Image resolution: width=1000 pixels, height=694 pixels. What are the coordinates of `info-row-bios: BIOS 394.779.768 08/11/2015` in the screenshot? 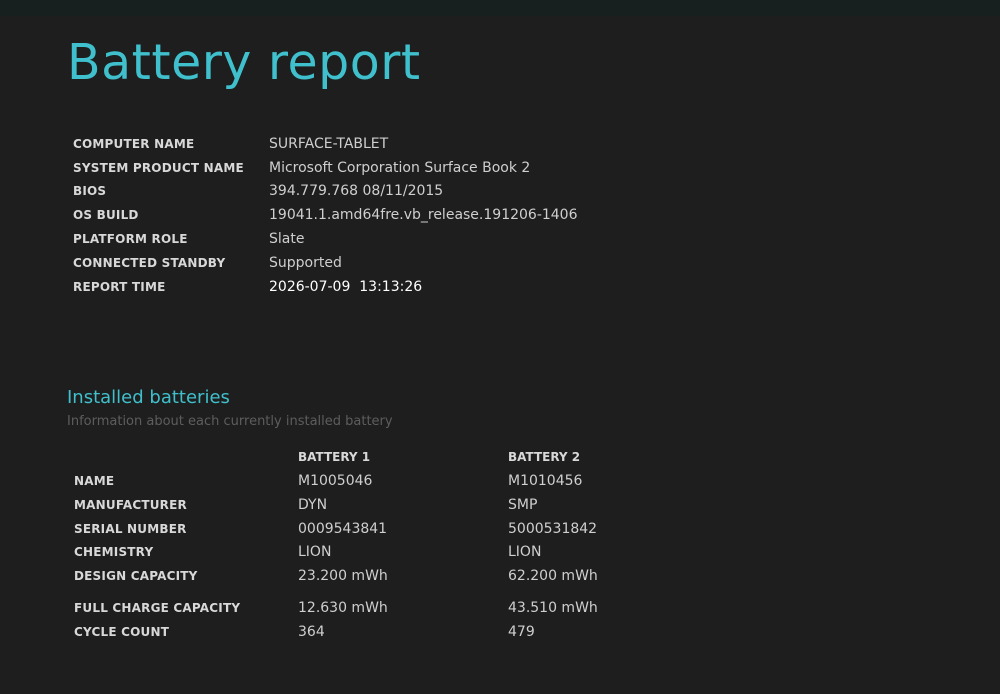 It's located at (325, 192).